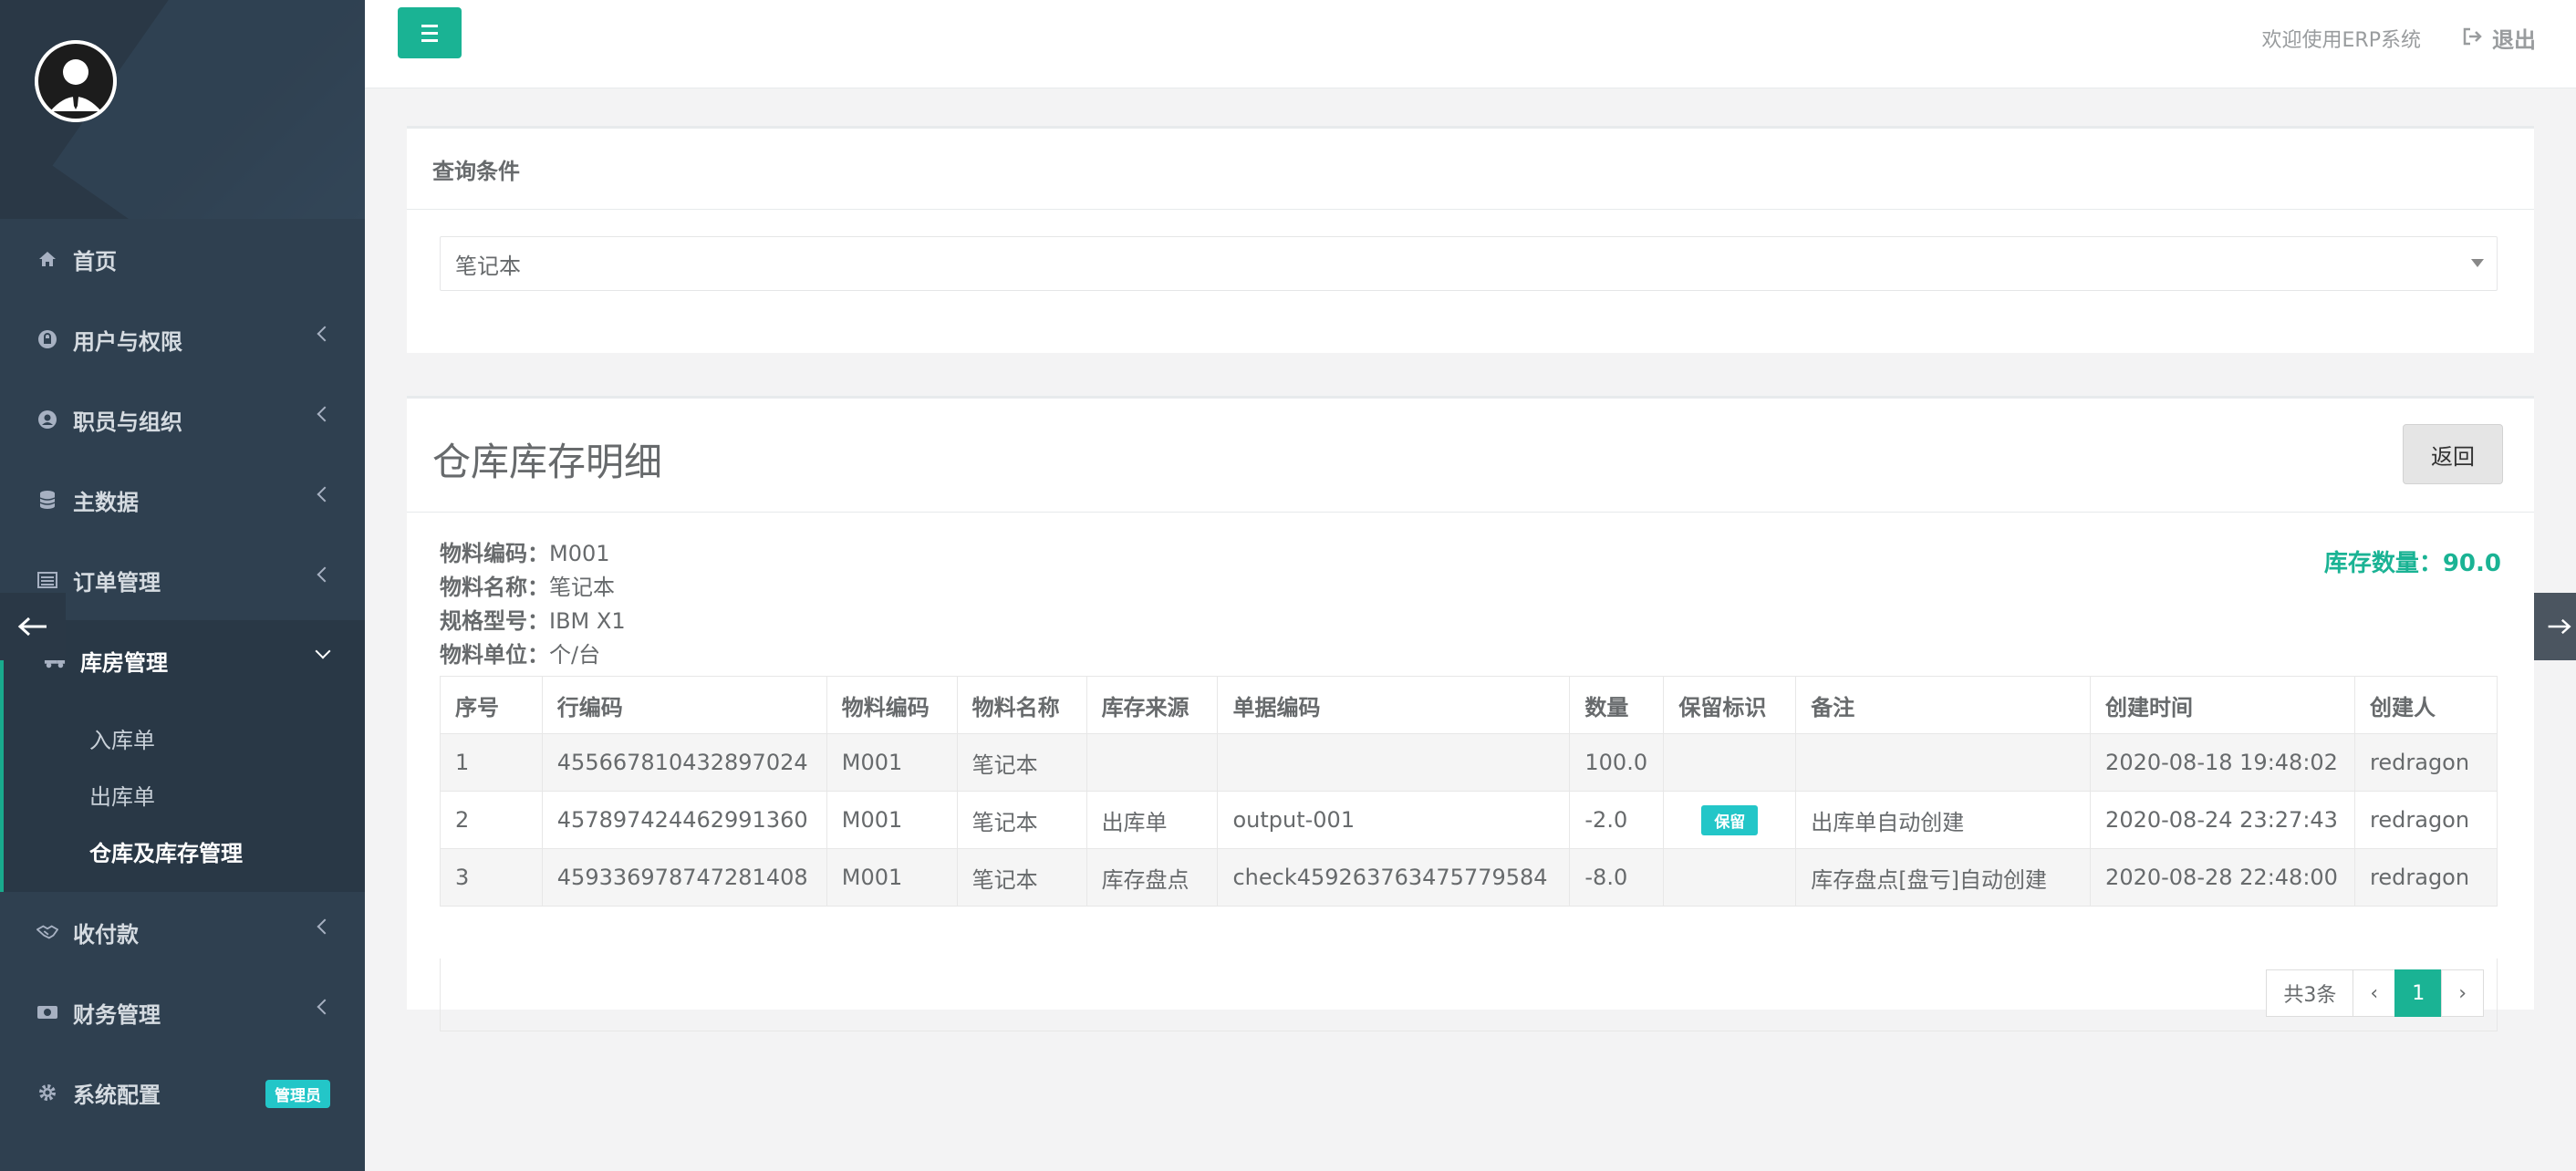  Describe the element at coordinates (76, 81) in the screenshot. I see `avatar` at that location.